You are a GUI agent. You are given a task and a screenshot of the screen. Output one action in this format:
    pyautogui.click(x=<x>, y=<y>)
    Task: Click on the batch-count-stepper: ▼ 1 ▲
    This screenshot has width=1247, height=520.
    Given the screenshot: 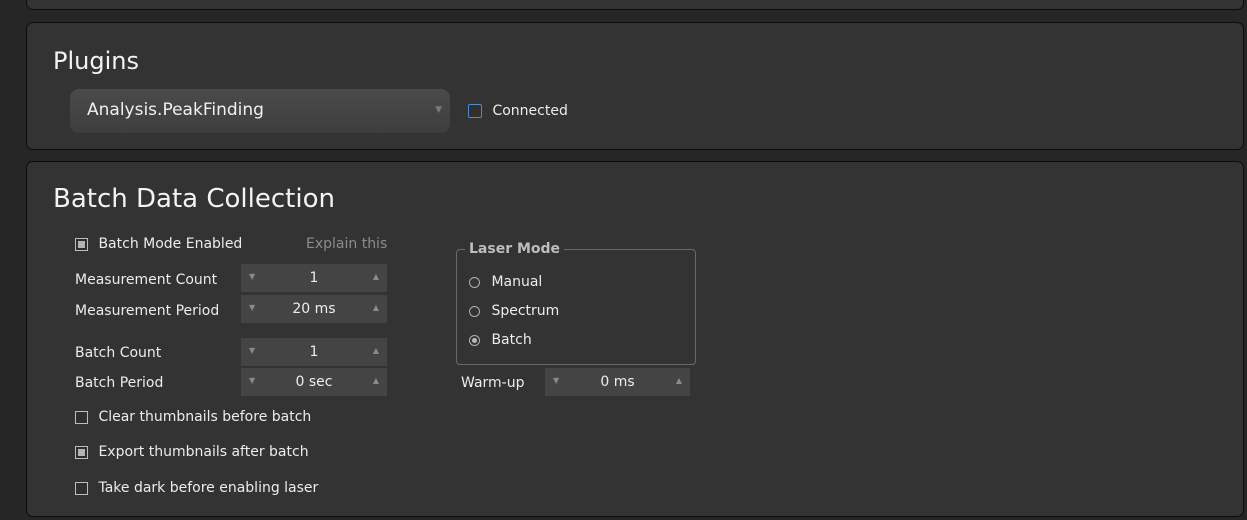 What is the action you would take?
    pyautogui.click(x=314, y=352)
    